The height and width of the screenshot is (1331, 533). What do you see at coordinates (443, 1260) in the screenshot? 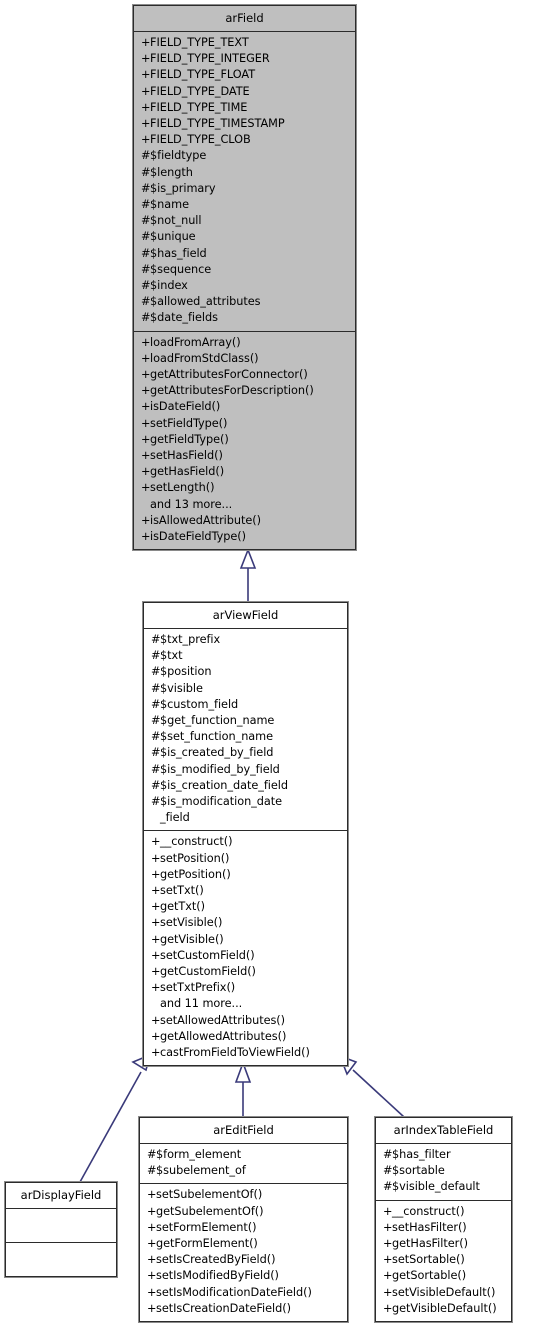
I see `member-row: +setSortable()` at bounding box center [443, 1260].